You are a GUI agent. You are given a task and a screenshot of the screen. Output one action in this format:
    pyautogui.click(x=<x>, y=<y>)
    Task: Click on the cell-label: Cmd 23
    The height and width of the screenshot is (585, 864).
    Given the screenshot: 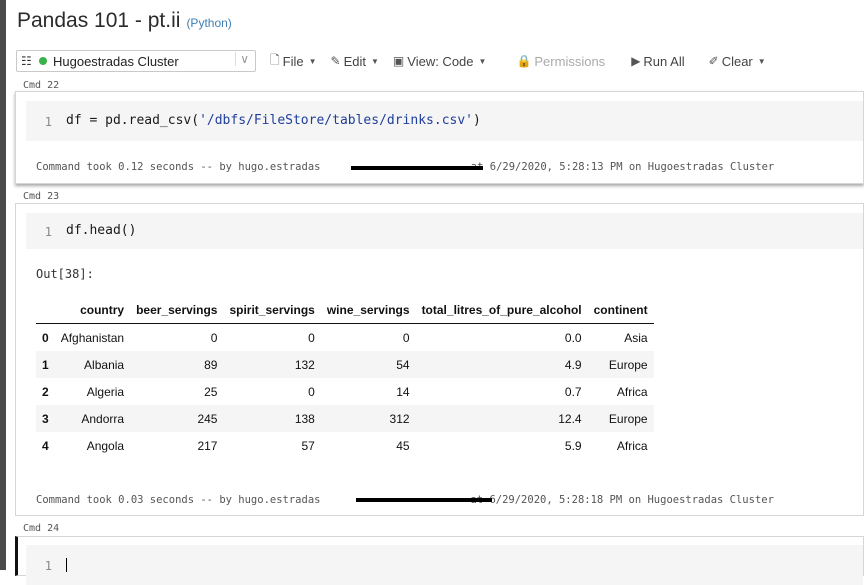 What is the action you would take?
    pyautogui.click(x=41, y=196)
    